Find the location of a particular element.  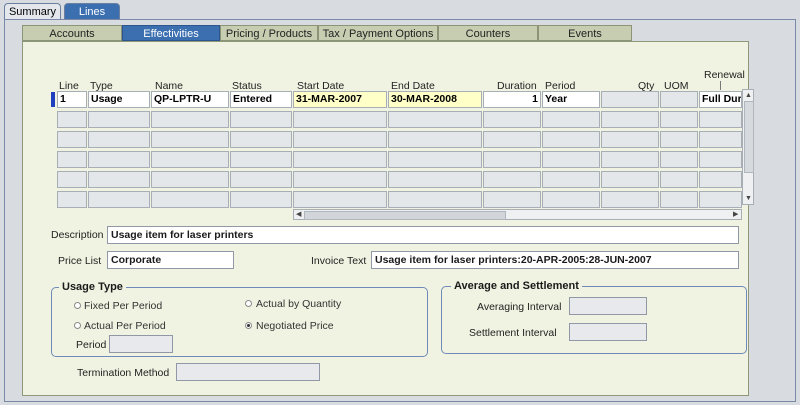

usage-type-title: Usage Type is located at coordinates (92, 287).